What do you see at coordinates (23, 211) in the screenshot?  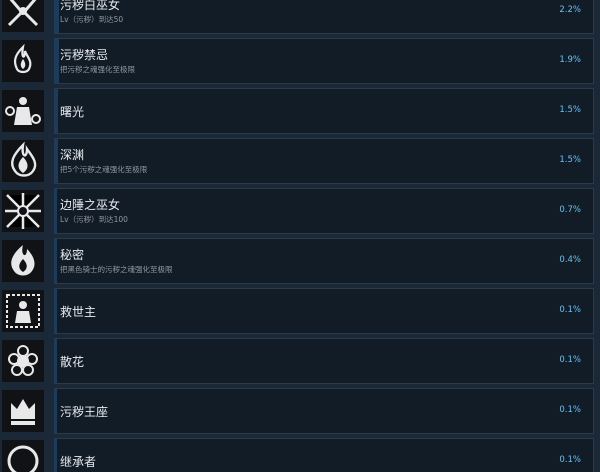 I see `frontier-witch-icon` at bounding box center [23, 211].